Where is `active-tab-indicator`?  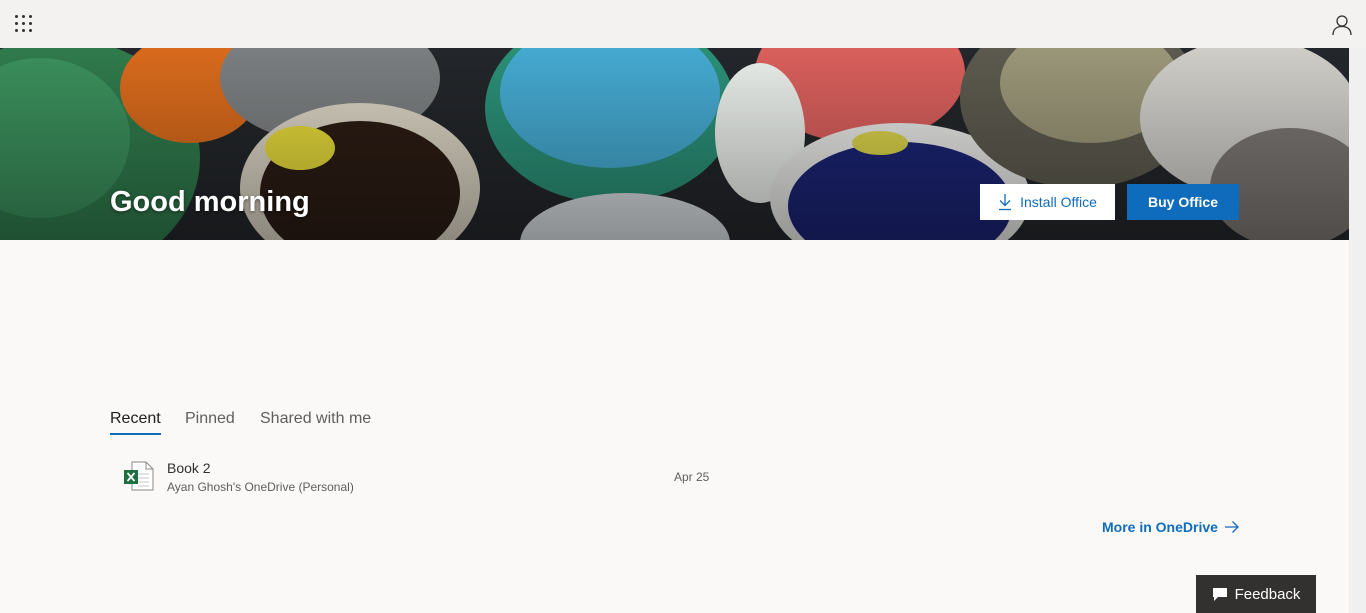 active-tab-indicator is located at coordinates (135, 434).